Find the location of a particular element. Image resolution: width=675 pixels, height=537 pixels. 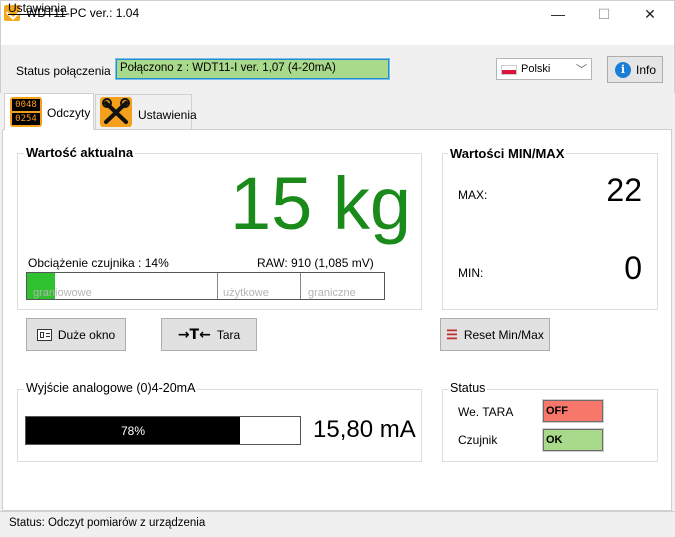

status-bar-text: Status: Odczyt pomiarów z urządzenia is located at coordinates (107, 523).